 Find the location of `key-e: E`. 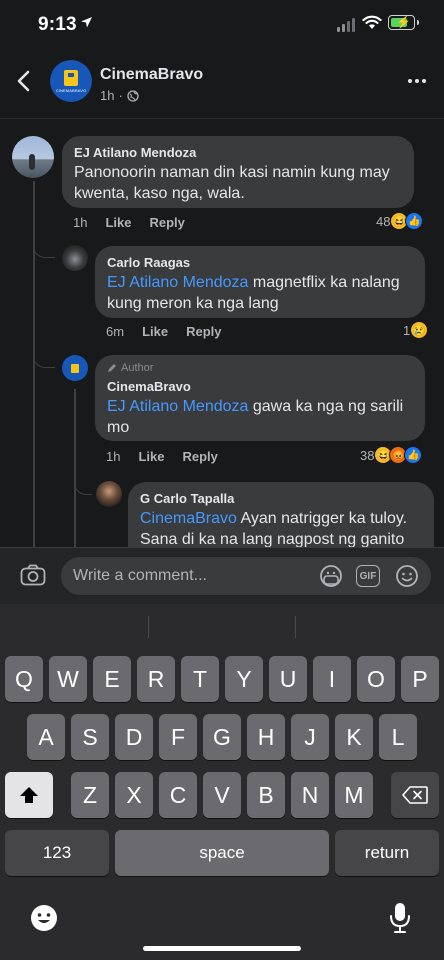

key-e: E is located at coordinates (112, 679).